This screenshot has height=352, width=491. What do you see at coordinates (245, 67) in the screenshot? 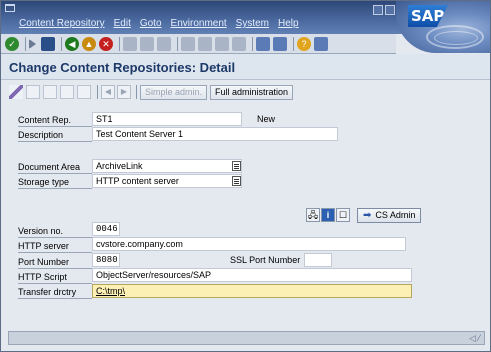
I see `title-bar: Change Content Repositories: Detail` at bounding box center [245, 67].